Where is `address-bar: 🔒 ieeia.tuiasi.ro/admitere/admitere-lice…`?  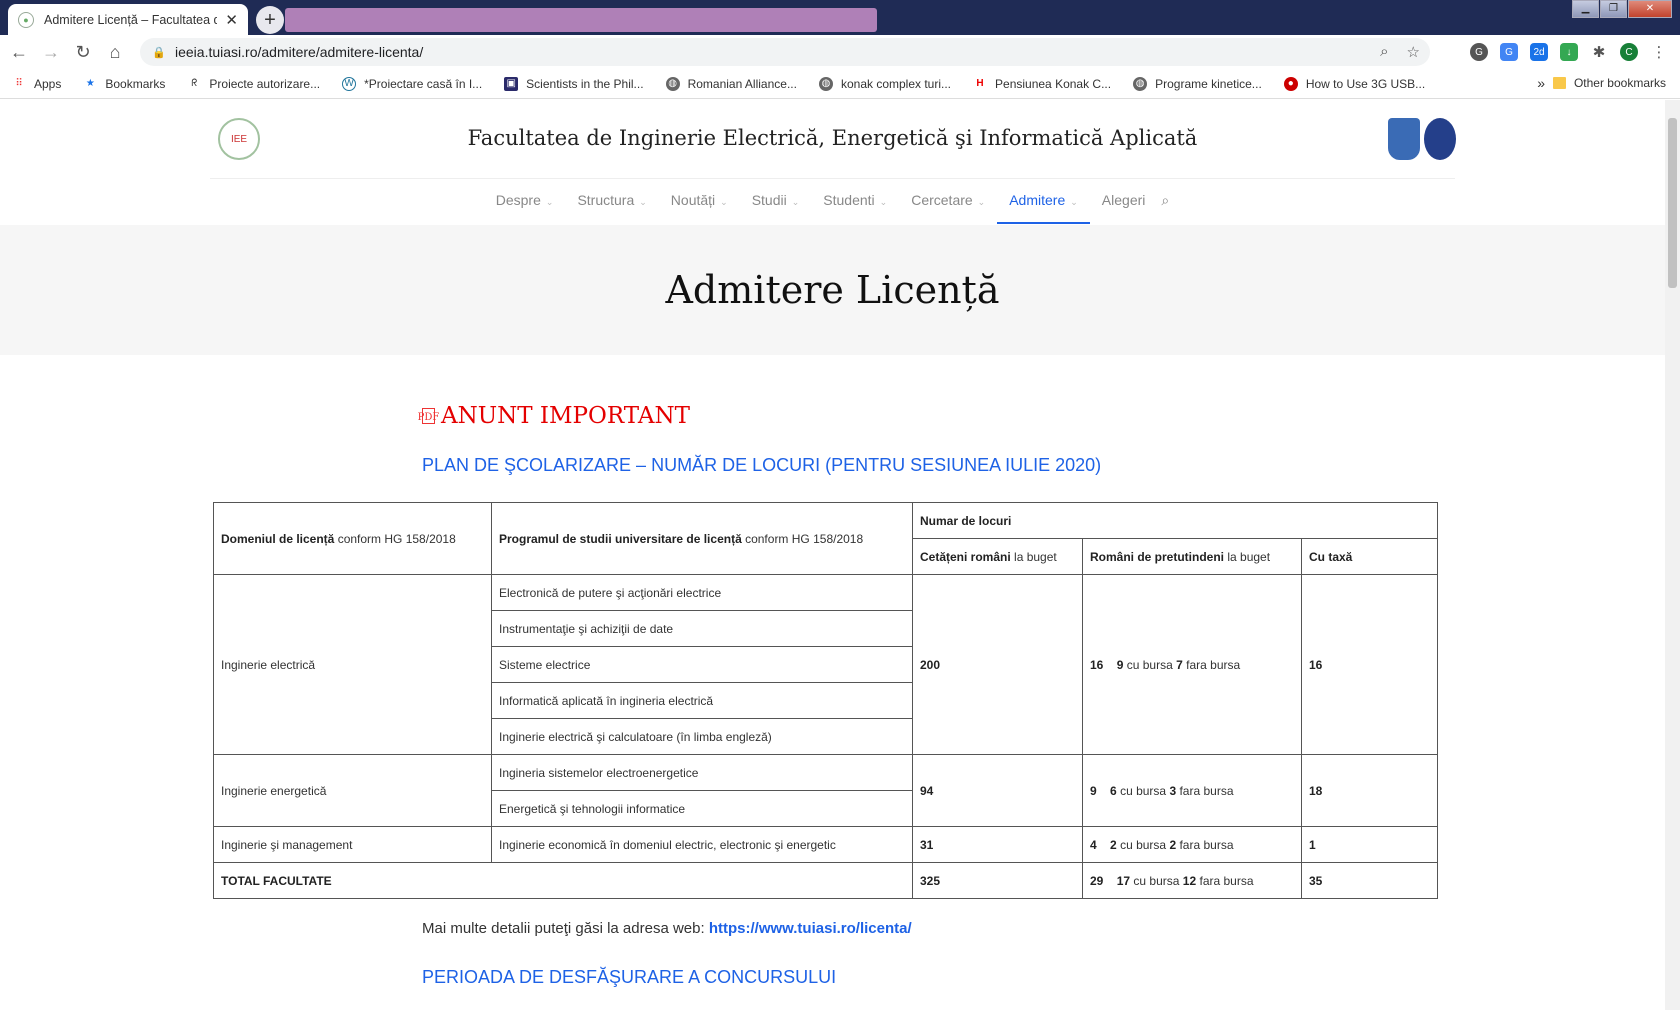 address-bar: 🔒 ieeia.tuiasi.ro/admitere/admitere-lice… is located at coordinates (785, 52).